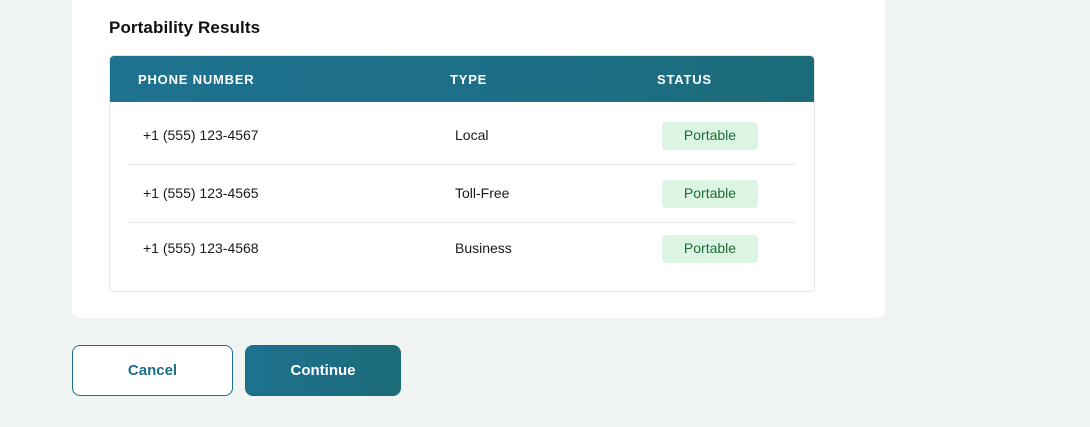 This screenshot has width=1090, height=427. I want to click on type-cell: Toll-Free, so click(482, 193).